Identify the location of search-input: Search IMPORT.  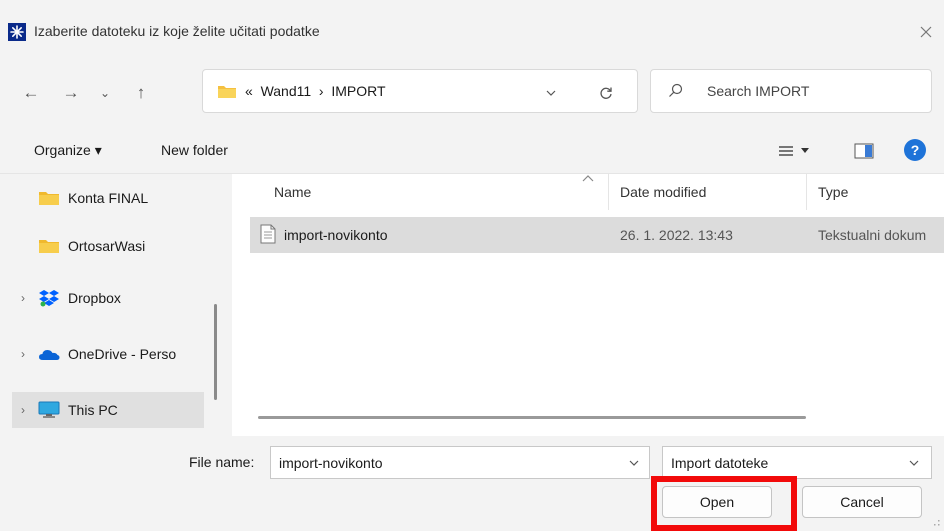
(758, 91).